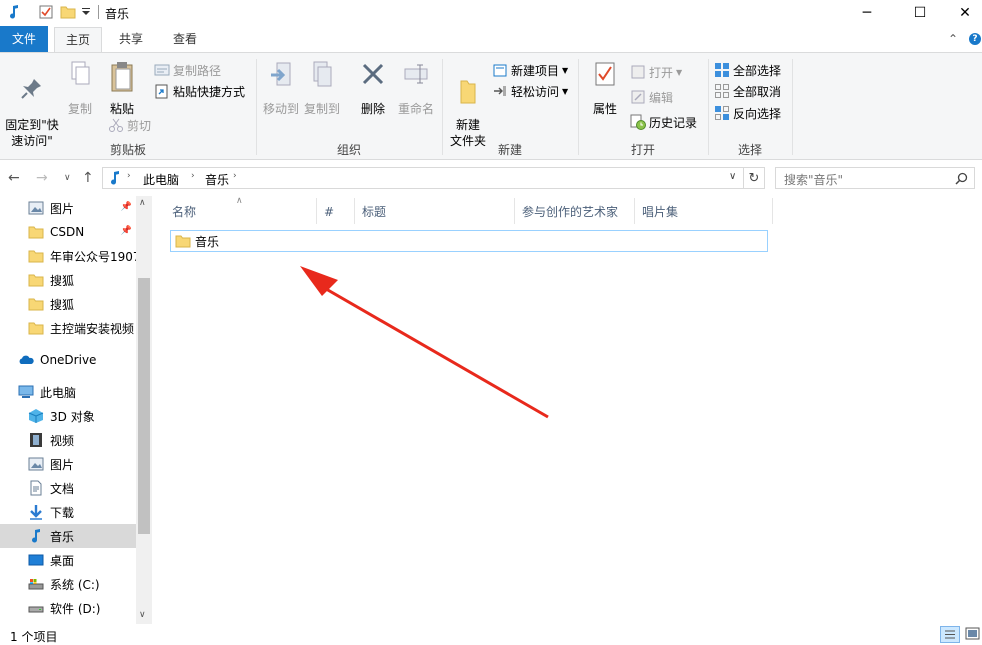 This screenshot has height=645, width=982. Describe the element at coordinates (14, 178) in the screenshot. I see `back-arrow-icon: ←` at that location.